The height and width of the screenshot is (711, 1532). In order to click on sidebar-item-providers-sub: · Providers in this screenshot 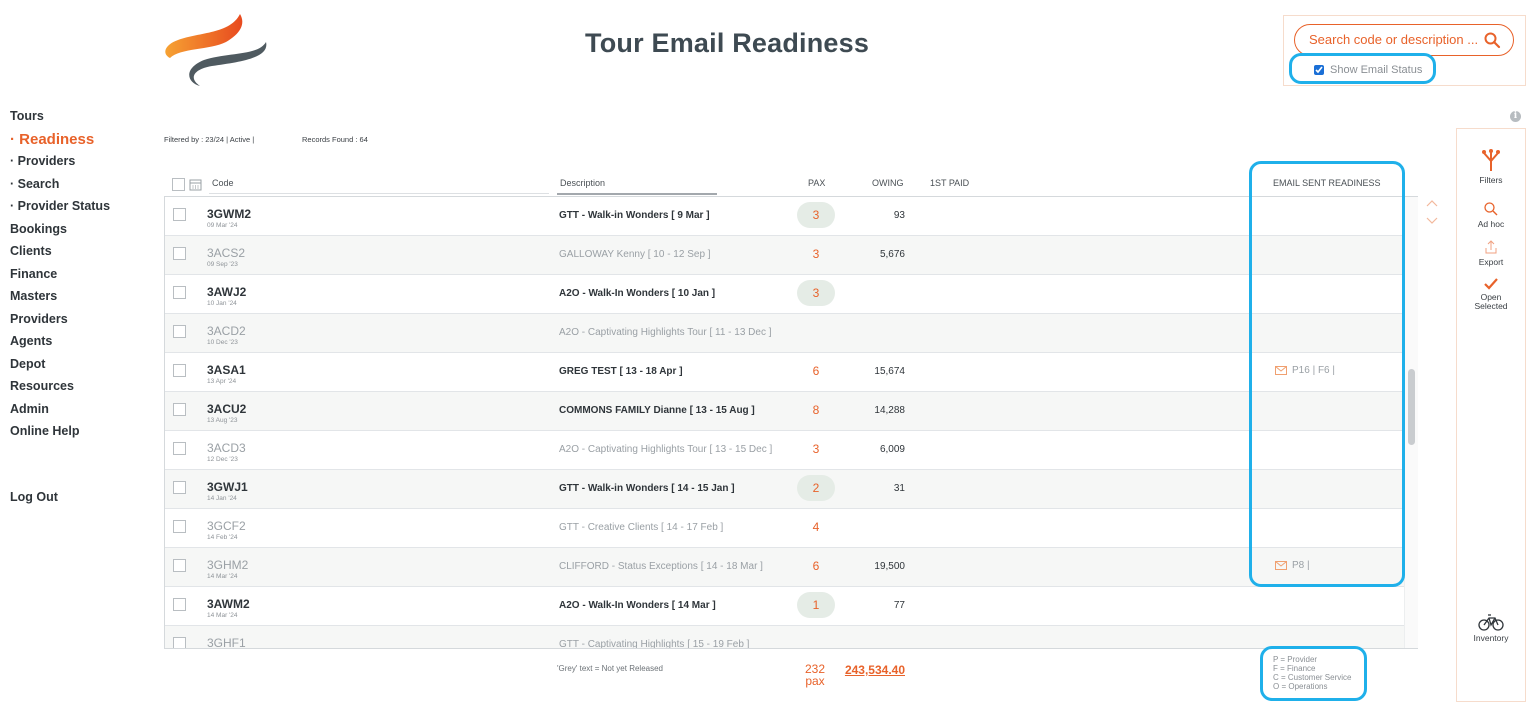, I will do `click(80, 163)`.